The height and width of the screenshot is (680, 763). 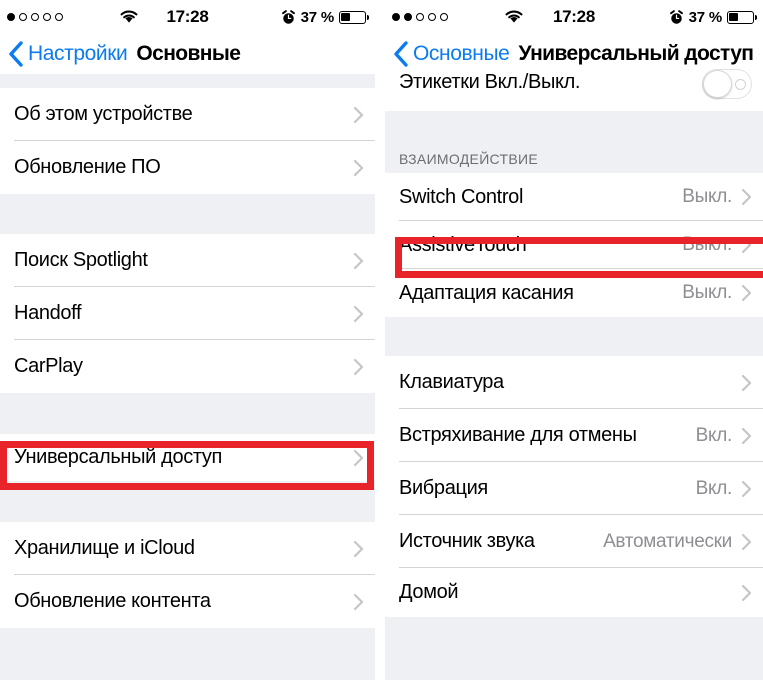 I want to click on settings-group-accessibility: Универсальный доступ, so click(x=187, y=457).